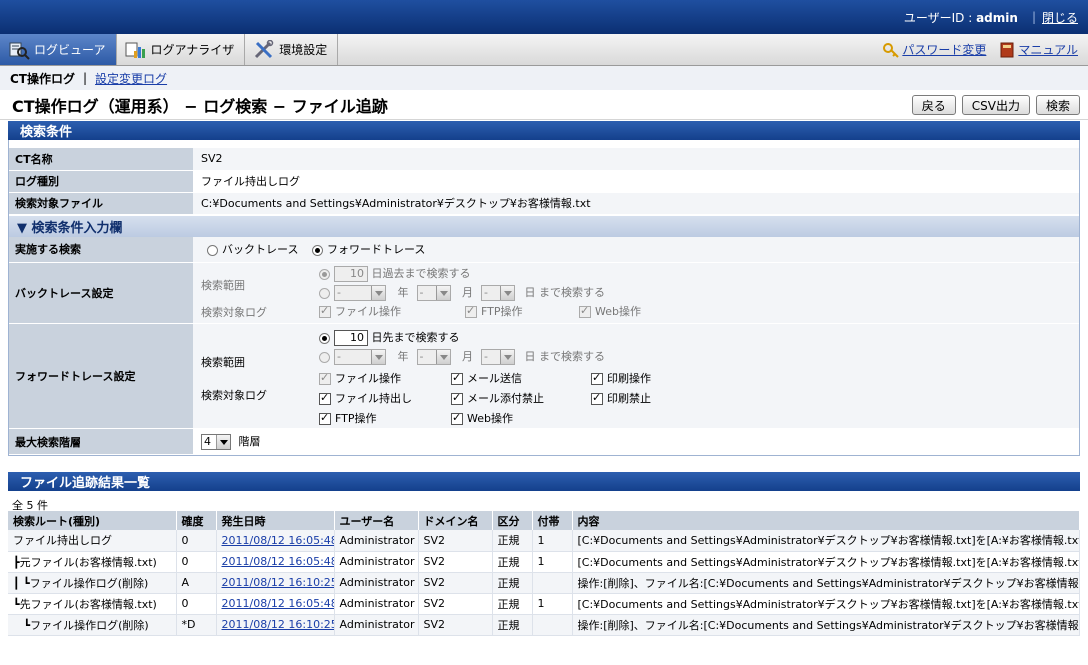 This screenshot has height=665, width=1088. I want to click on tab-settings: 環境設定, so click(292, 49).